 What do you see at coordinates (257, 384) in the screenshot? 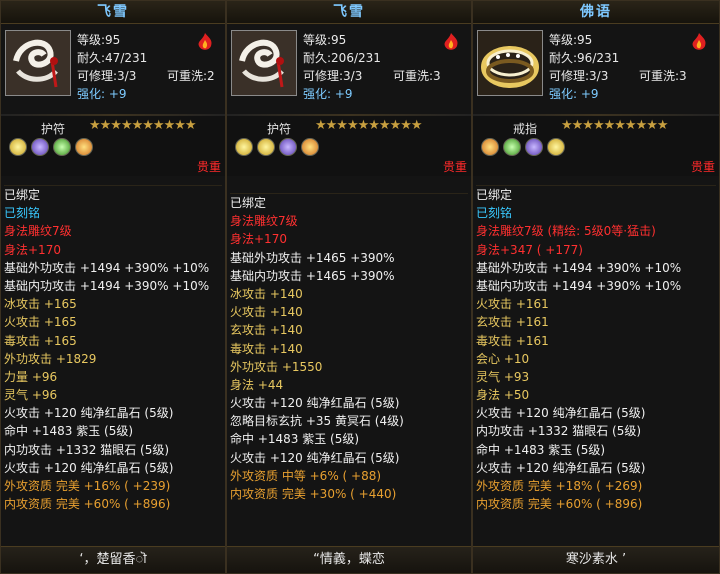
I see `attribute-line: 身法 +44` at bounding box center [257, 384].